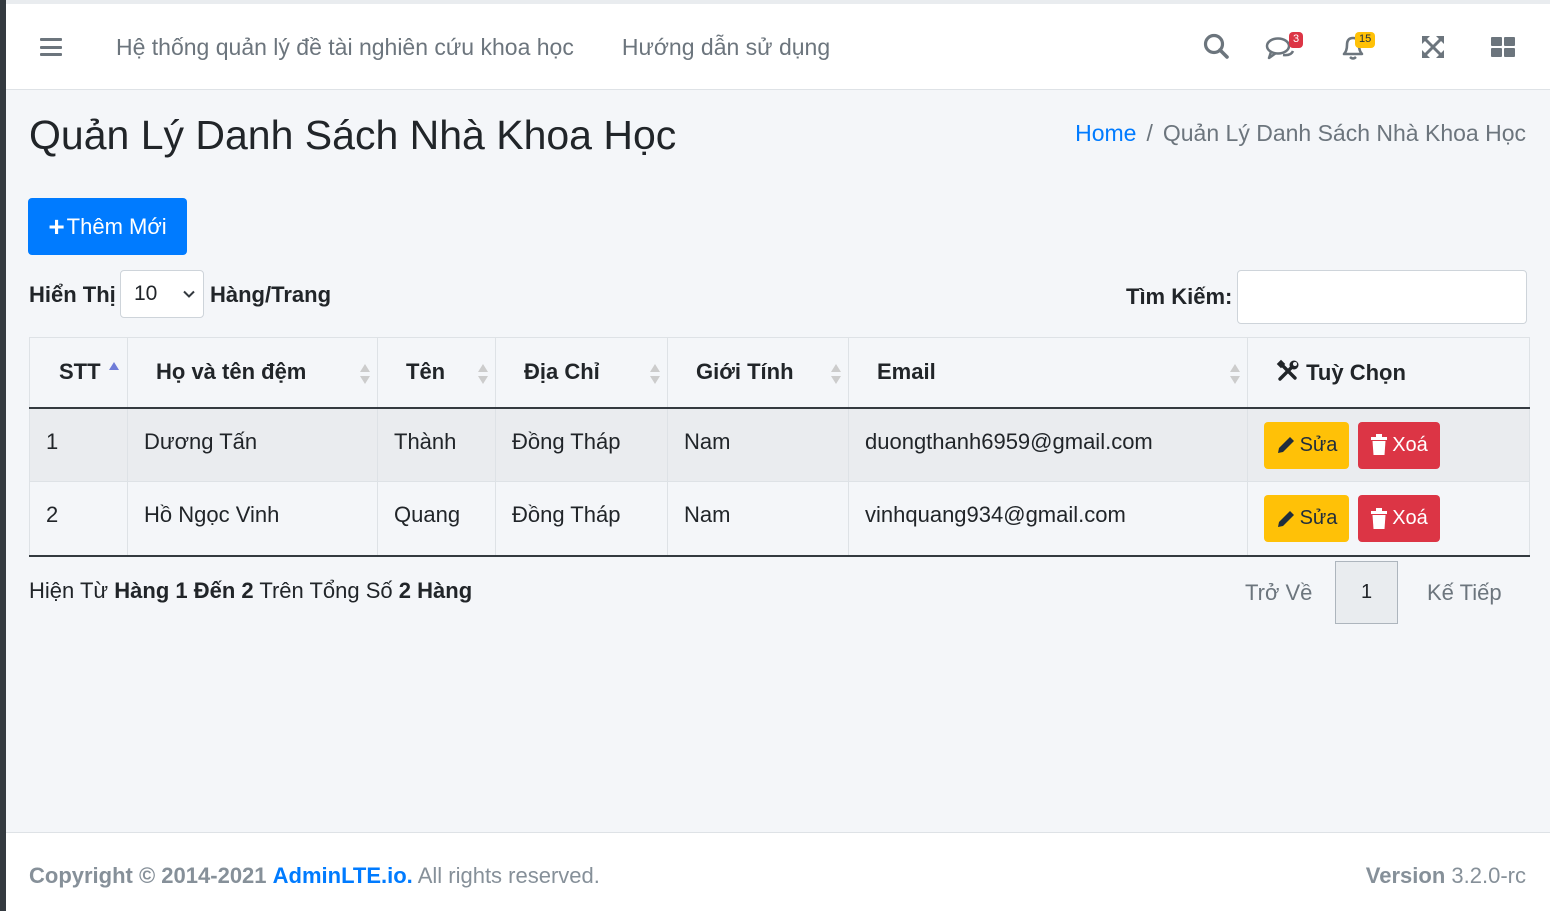  I want to click on bell-icon: 15, so click(1358, 47).